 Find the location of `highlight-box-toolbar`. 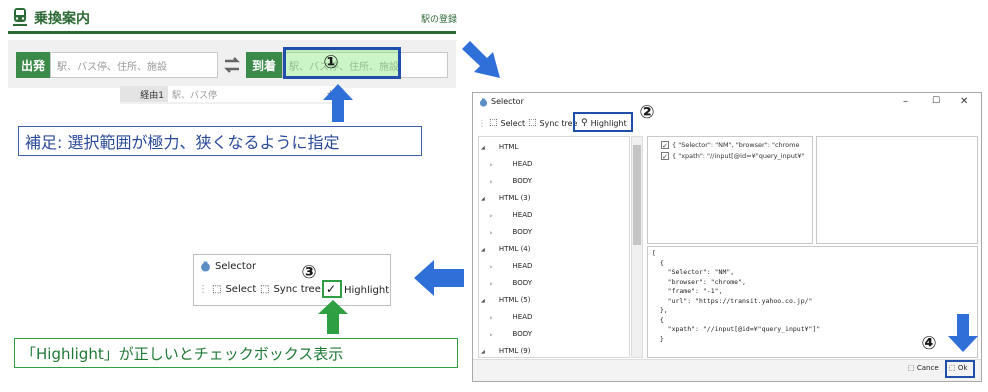

highlight-box-toolbar is located at coordinates (603, 122).